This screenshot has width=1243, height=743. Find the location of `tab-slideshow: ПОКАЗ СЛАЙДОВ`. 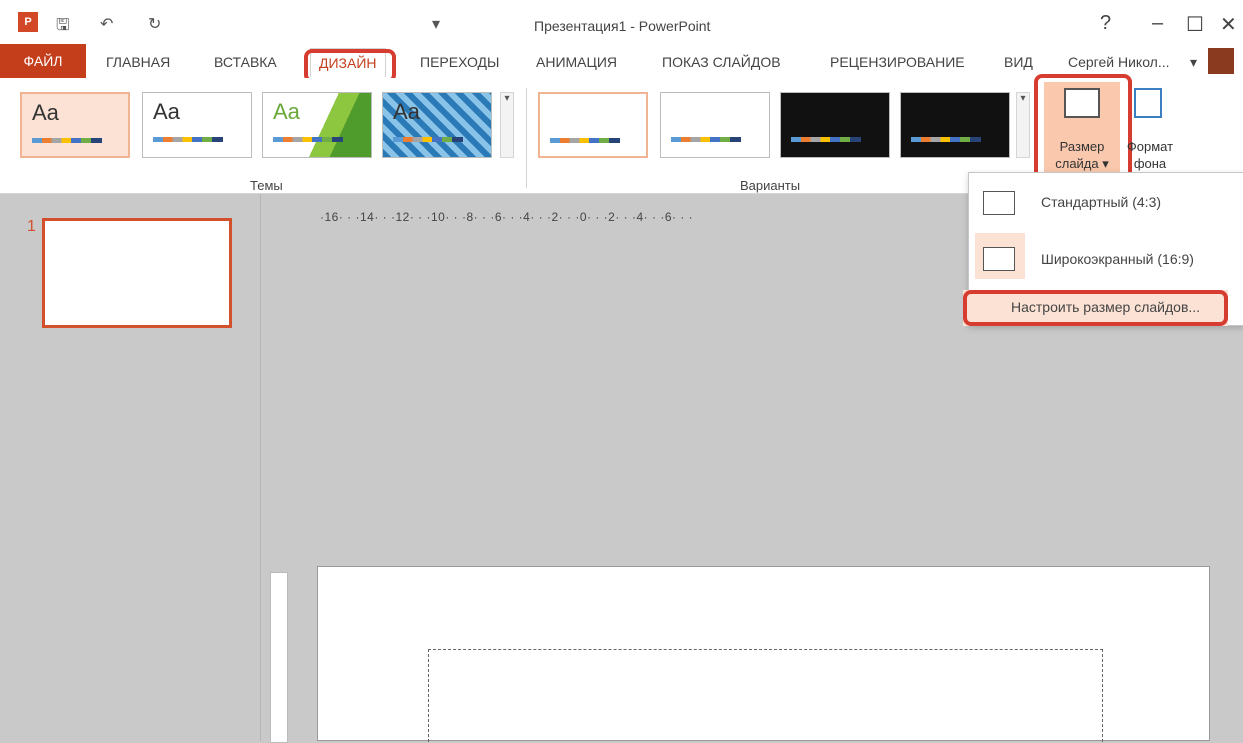

tab-slideshow: ПОКАЗ СЛАЙДОВ is located at coordinates (721, 62).